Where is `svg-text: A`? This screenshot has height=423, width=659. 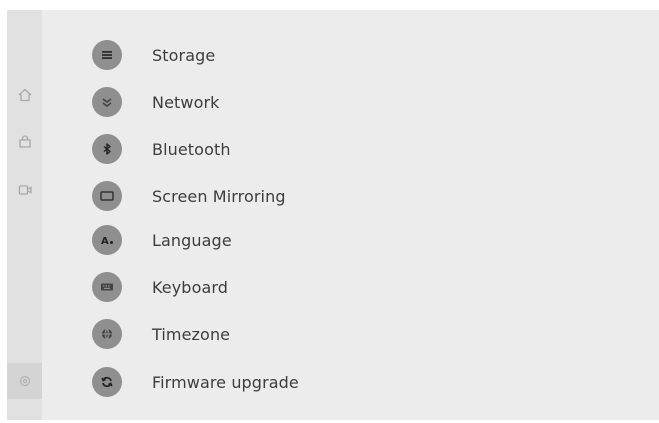 svg-text: A is located at coordinates (105, 241).